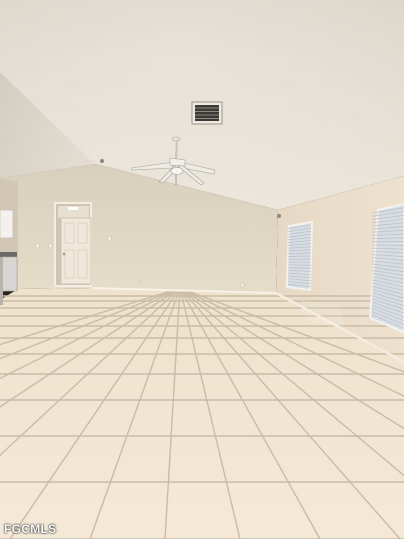 This screenshot has height=539, width=404. I want to click on kitchen-cabinet, so click(7, 224).